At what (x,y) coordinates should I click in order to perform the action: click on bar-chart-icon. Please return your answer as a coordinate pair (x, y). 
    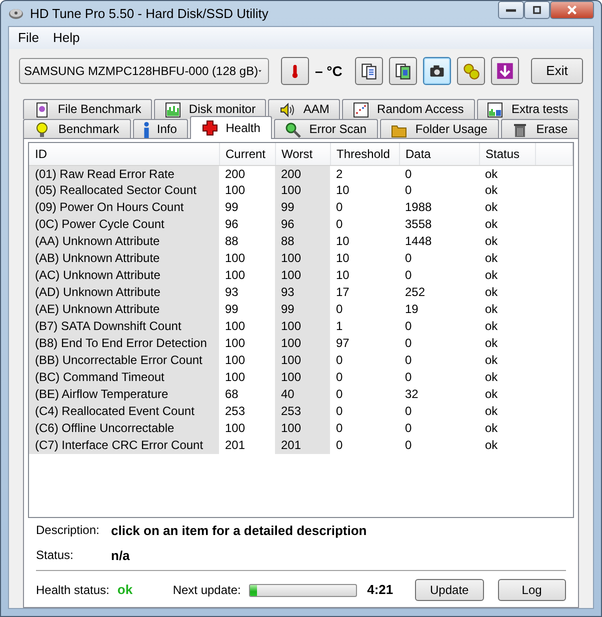
    Looking at the image, I should click on (172, 110).